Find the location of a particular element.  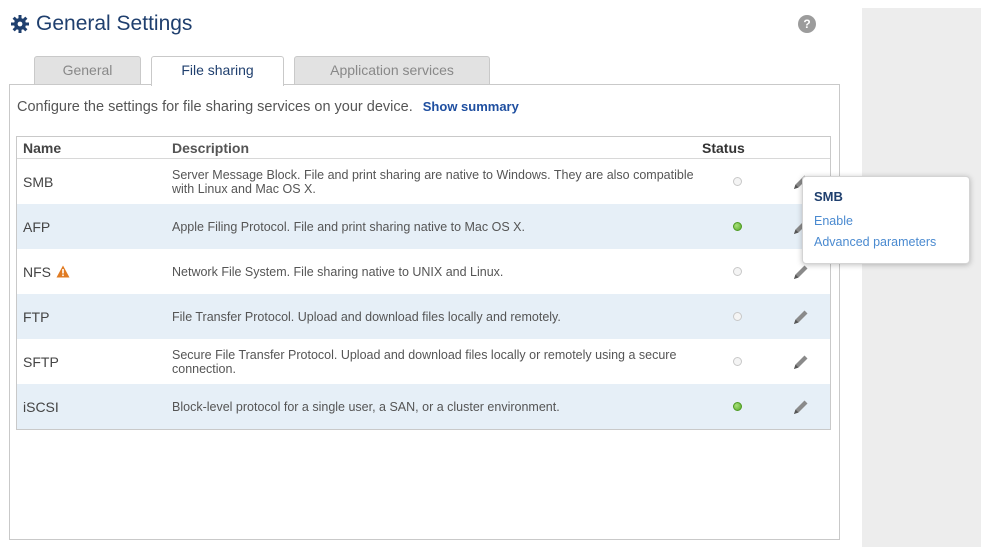

column-header-description: Description is located at coordinates (211, 147).